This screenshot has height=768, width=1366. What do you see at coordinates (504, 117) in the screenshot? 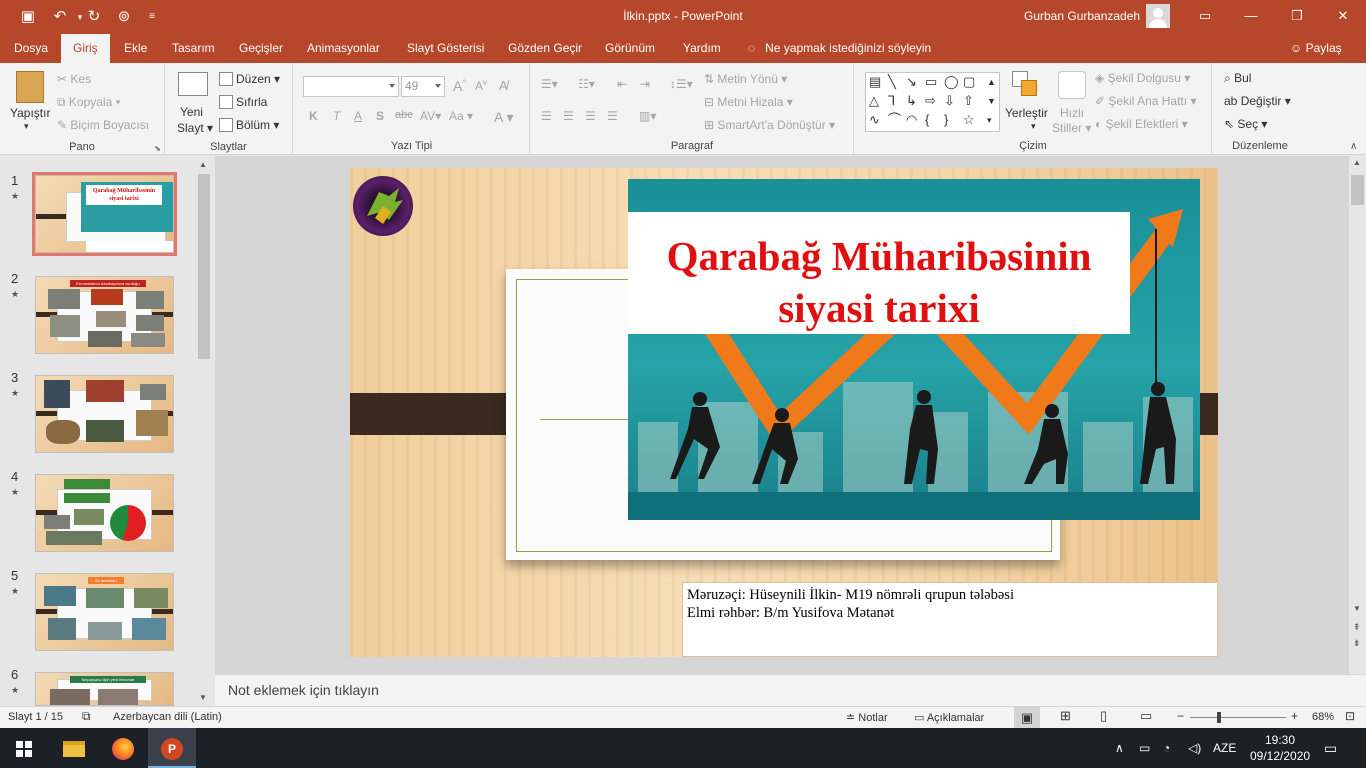
I see `font-color-button: A ▾` at bounding box center [504, 117].